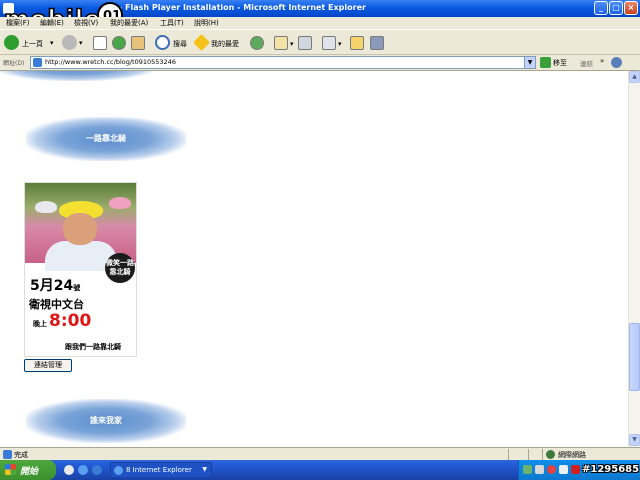  Describe the element at coordinates (81, 43) in the screenshot. I see `forward-dropdown-icon: ▾` at that location.